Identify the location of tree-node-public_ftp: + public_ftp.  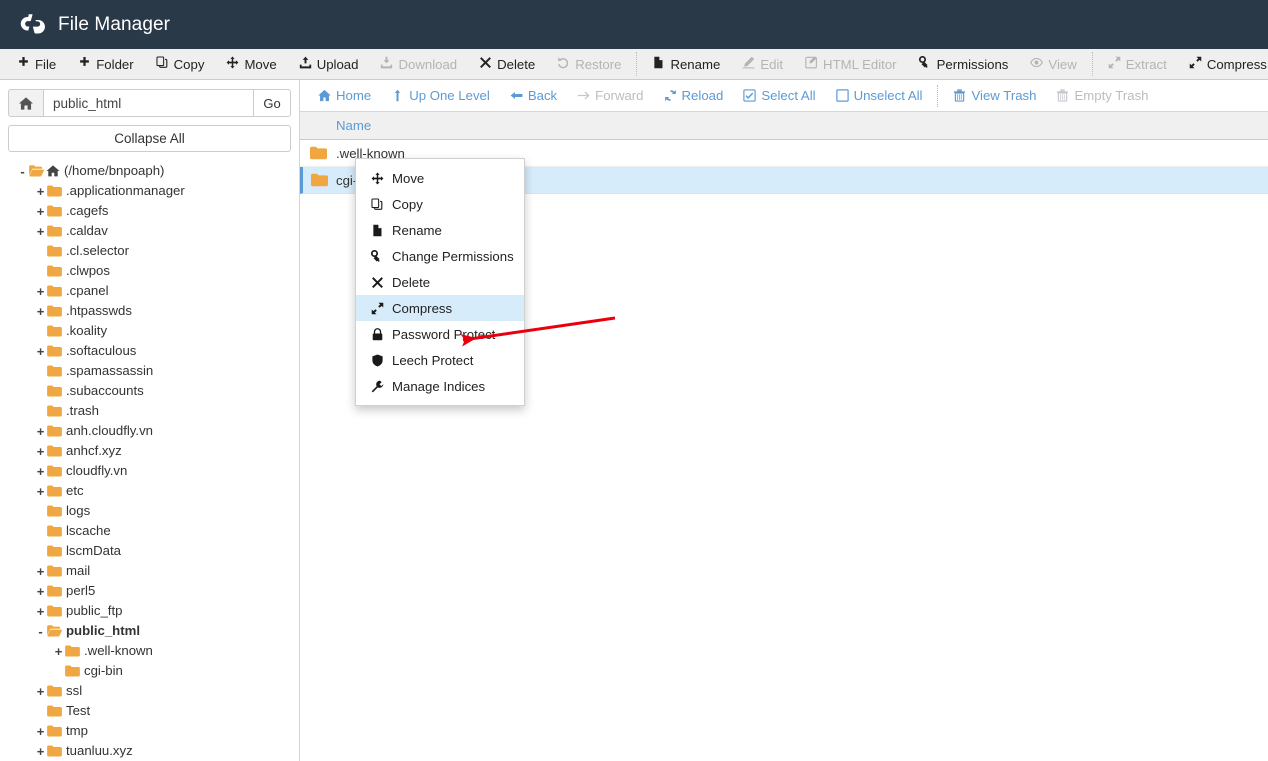
(149, 611).